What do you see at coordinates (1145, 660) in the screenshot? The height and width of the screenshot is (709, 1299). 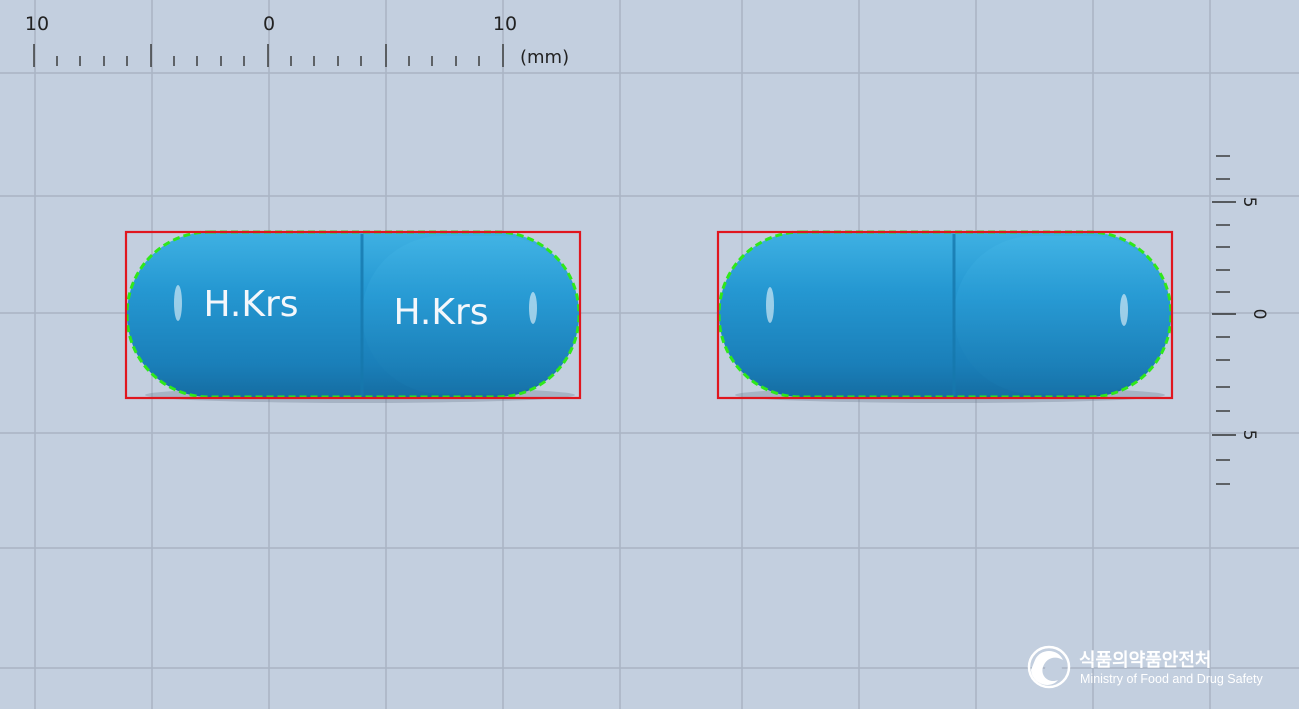 I see `logo-korean-text: 식품의약품안전처` at bounding box center [1145, 660].